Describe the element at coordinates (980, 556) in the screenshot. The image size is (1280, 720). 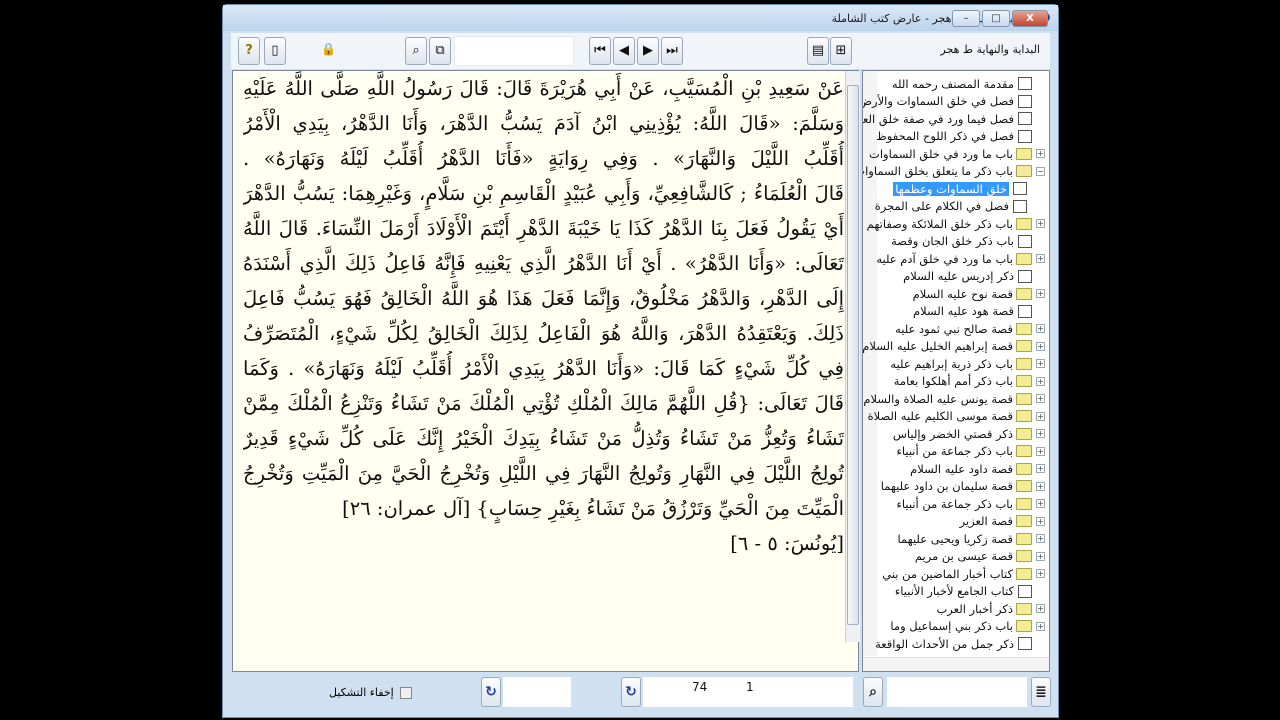
I see `tree-item: + قصة عيسى بن مريم` at that location.